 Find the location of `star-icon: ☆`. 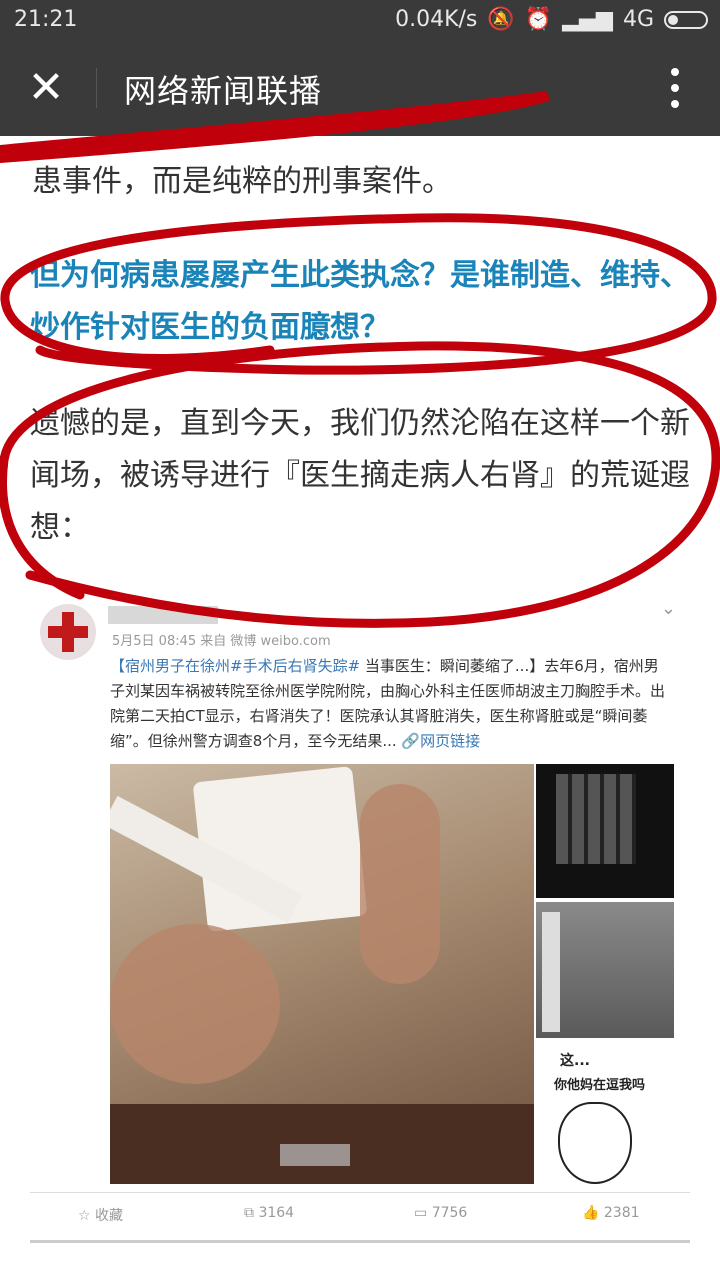

star-icon: ☆ is located at coordinates (84, 1216).